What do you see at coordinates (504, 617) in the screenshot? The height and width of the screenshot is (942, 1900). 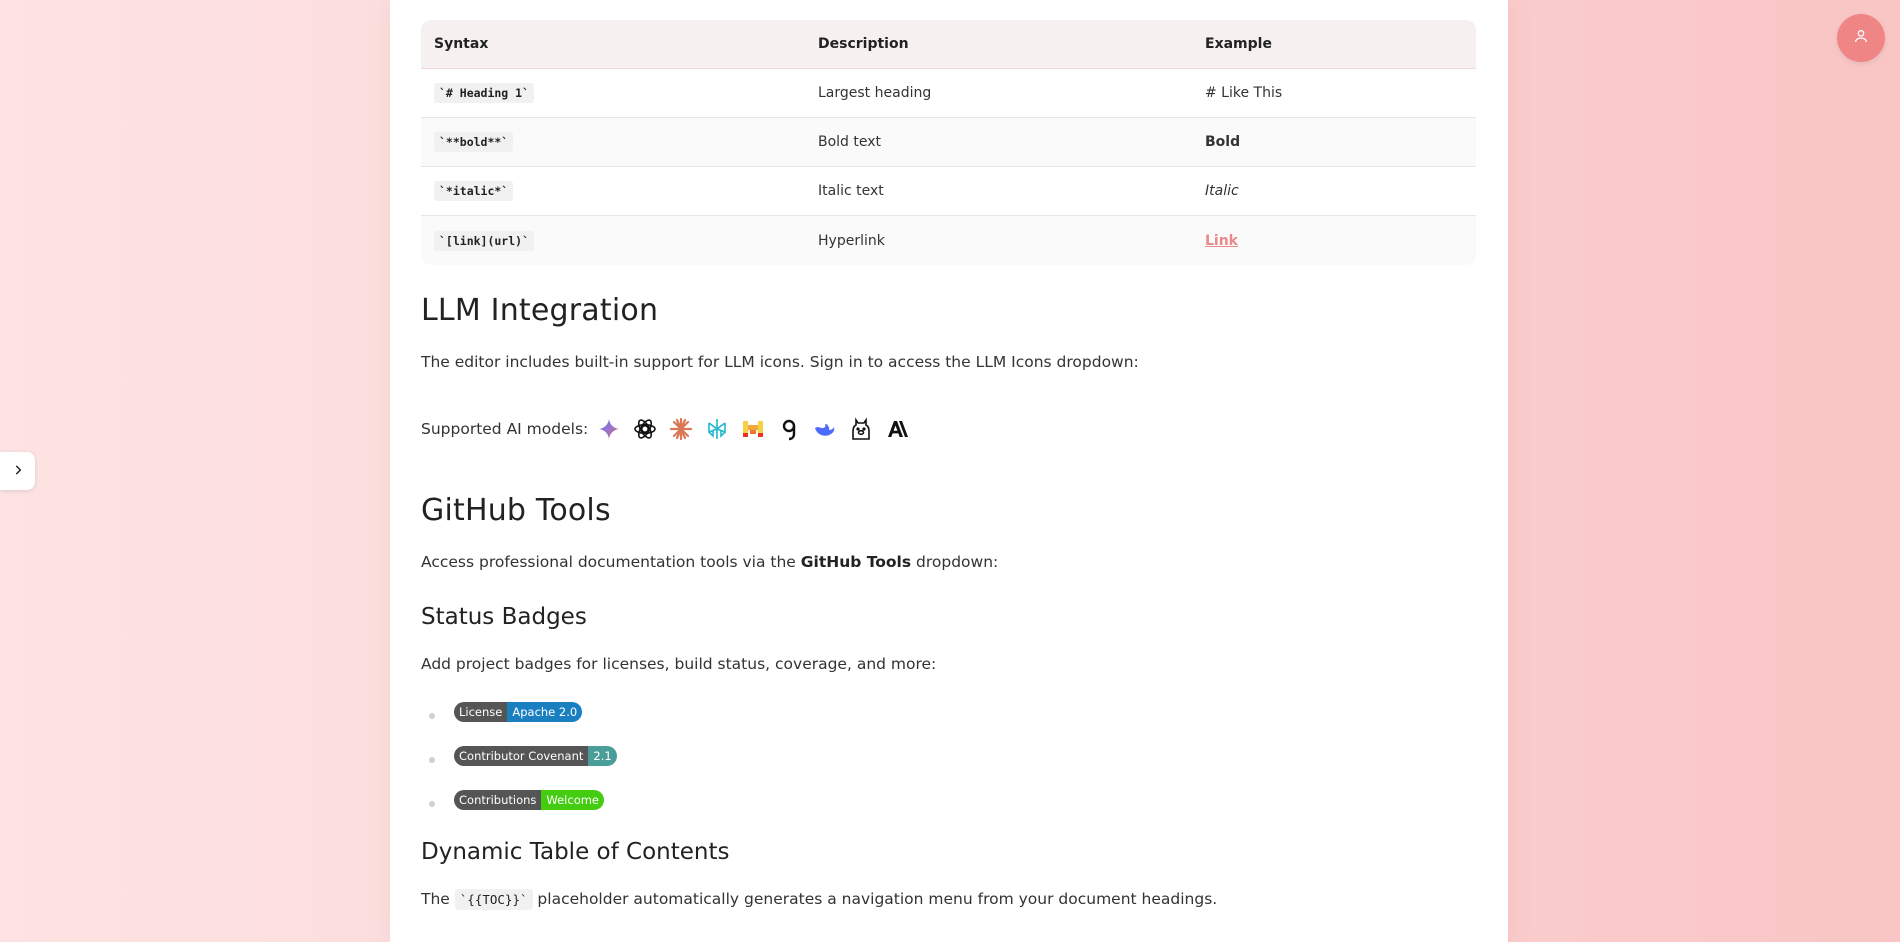 I see `status-badges-heading: Status Badges` at bounding box center [504, 617].